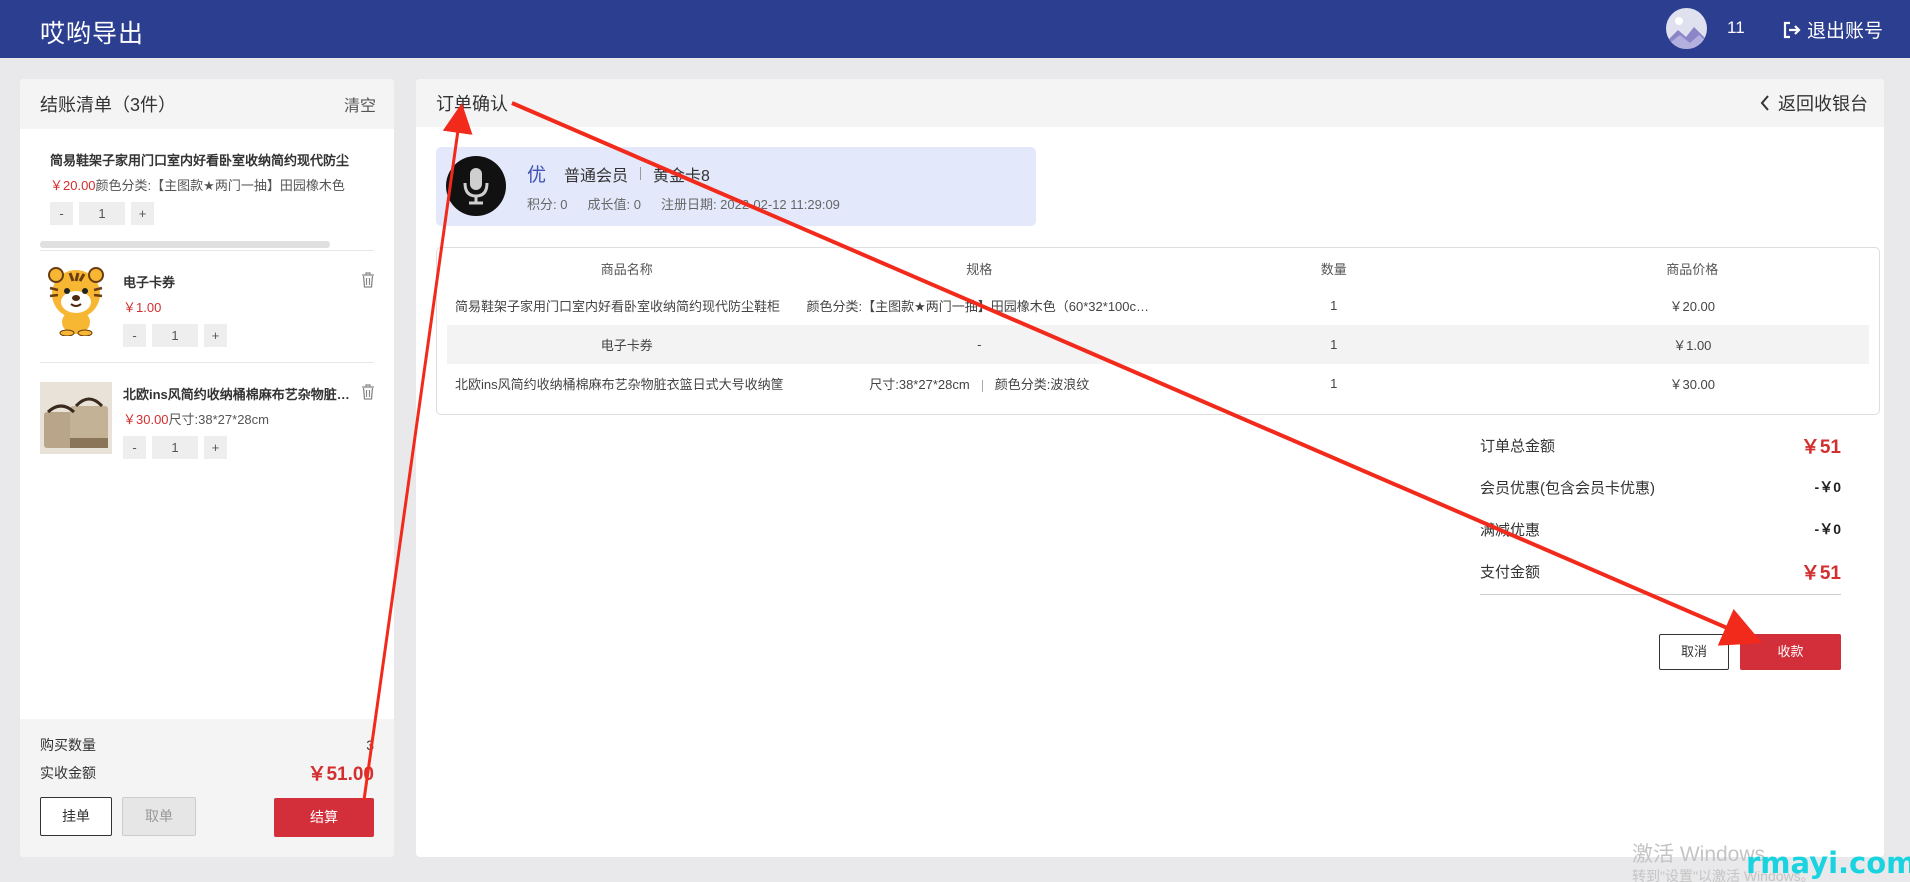 The image size is (1910, 882). What do you see at coordinates (1158, 268) in the screenshot?
I see `table-header-row: 商品名称 规格 数量 商品价格` at bounding box center [1158, 268].